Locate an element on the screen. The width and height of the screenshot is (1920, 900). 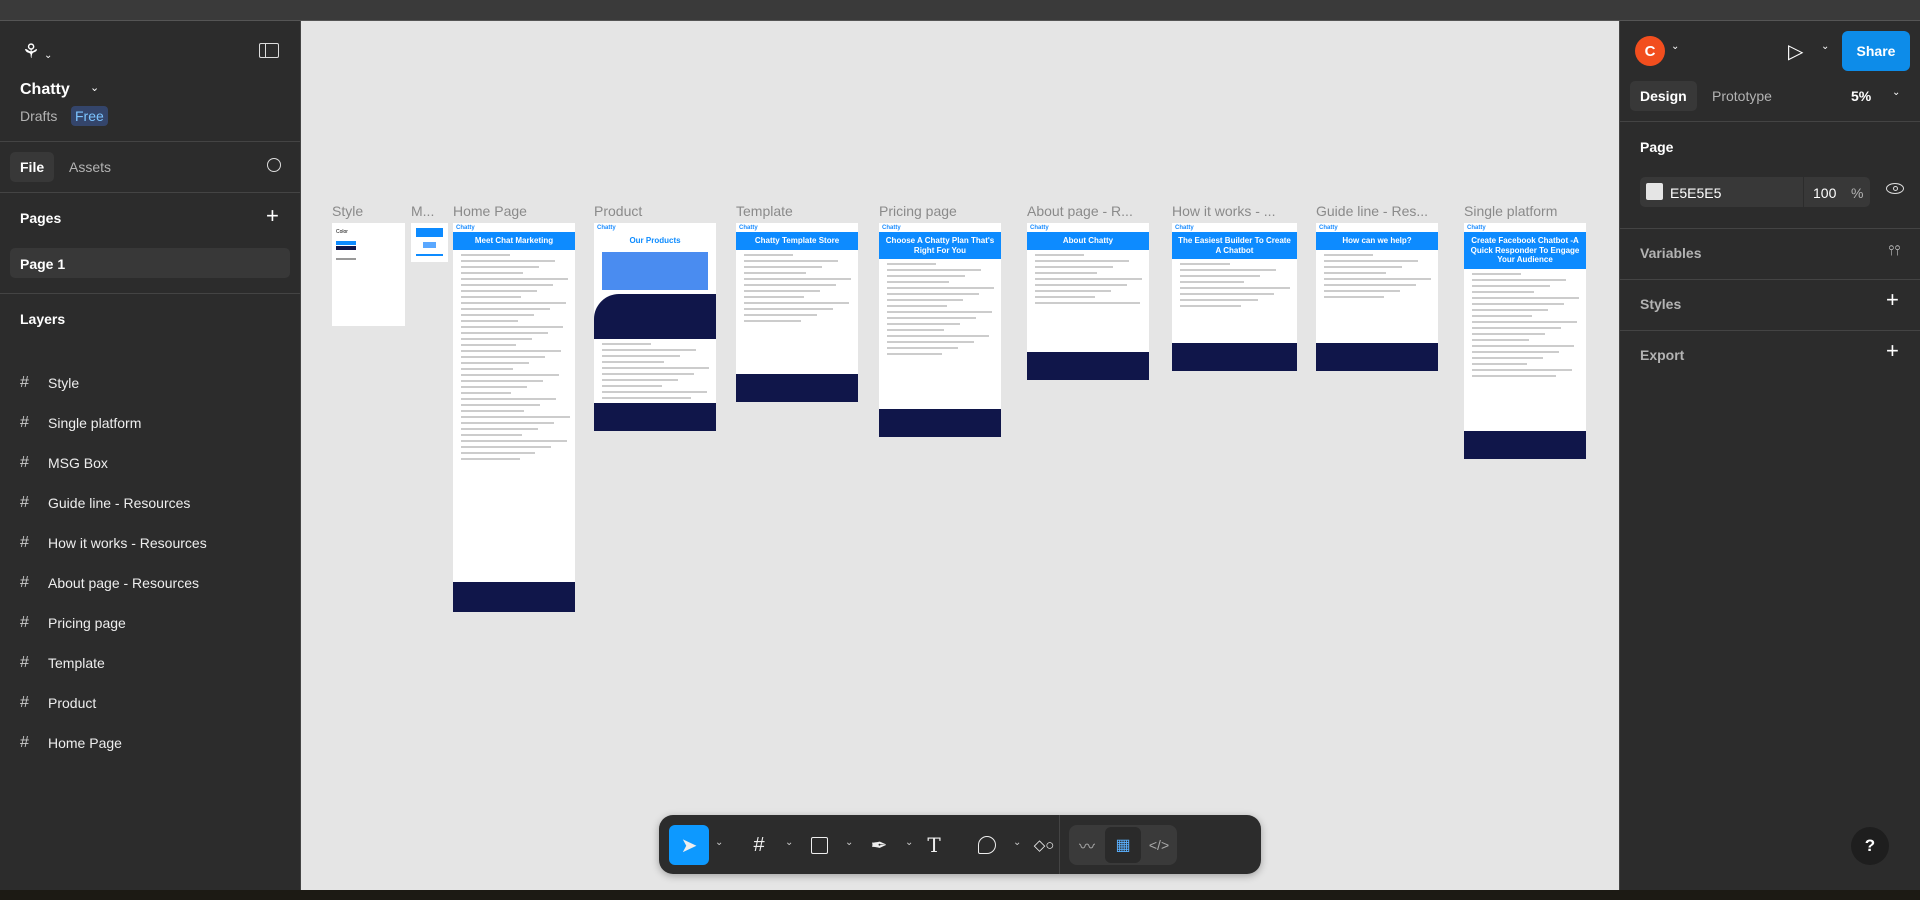
layer-item: # Template is located at coordinates (62, 663).